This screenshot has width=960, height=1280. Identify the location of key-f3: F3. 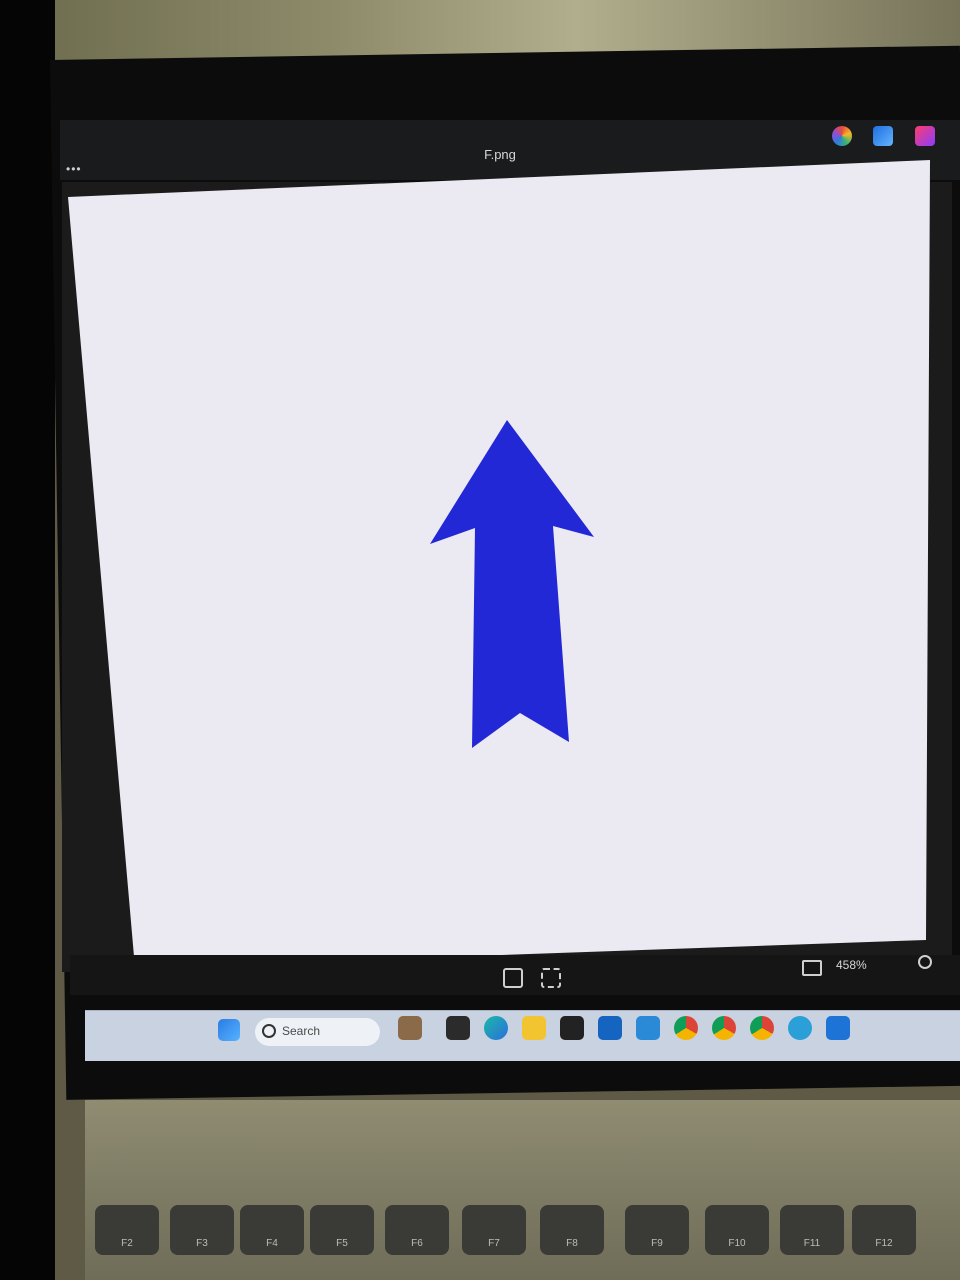
(202, 1230).